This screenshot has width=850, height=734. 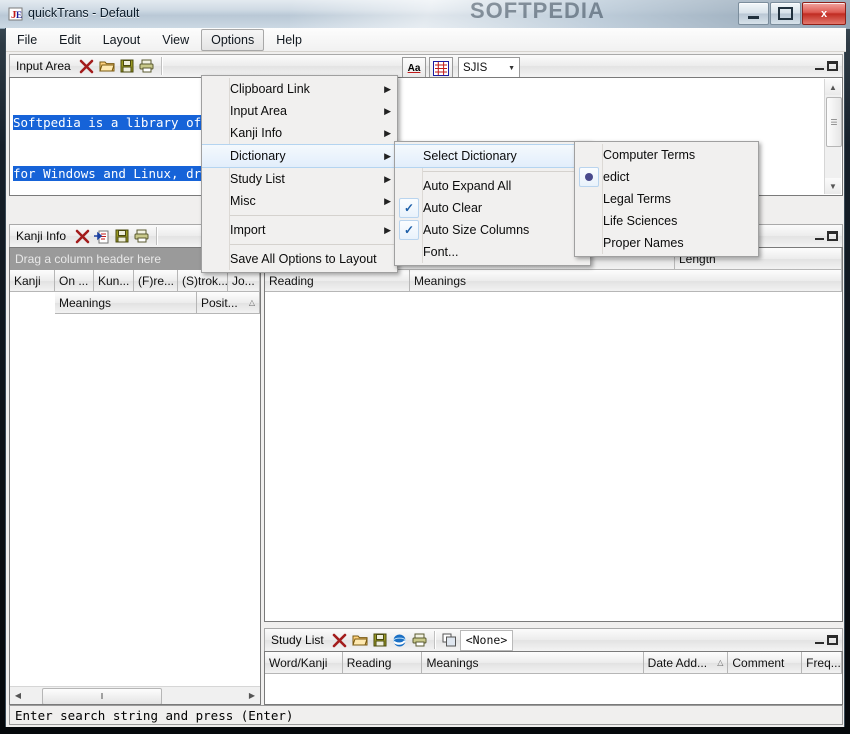 What do you see at coordinates (41, 236) in the screenshot?
I see `kanji-info-title: Kanji Info` at bounding box center [41, 236].